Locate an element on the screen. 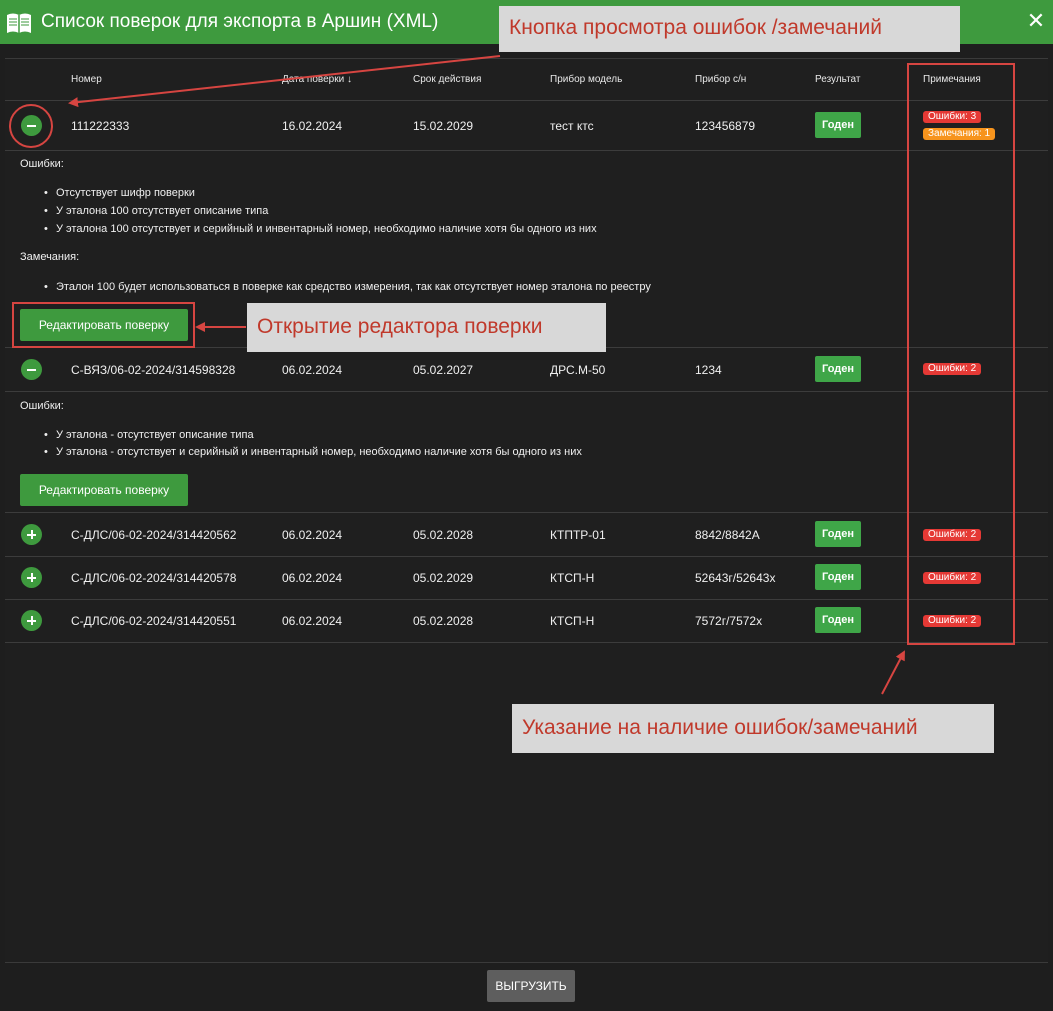  callout-open-editor: Открытие редактора поверки is located at coordinates (426, 327).